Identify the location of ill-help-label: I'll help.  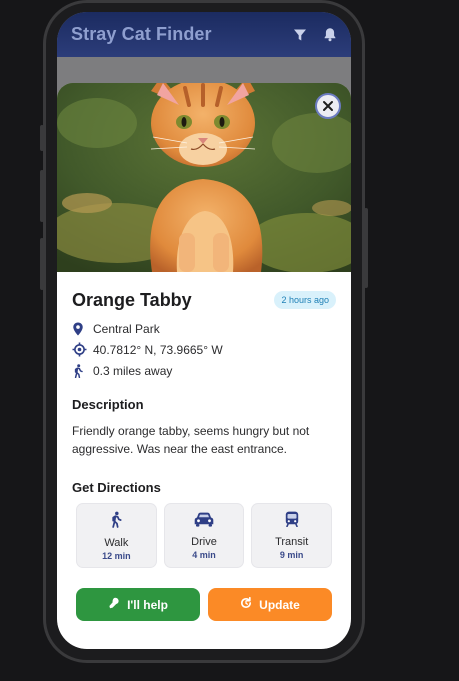
(147, 604).